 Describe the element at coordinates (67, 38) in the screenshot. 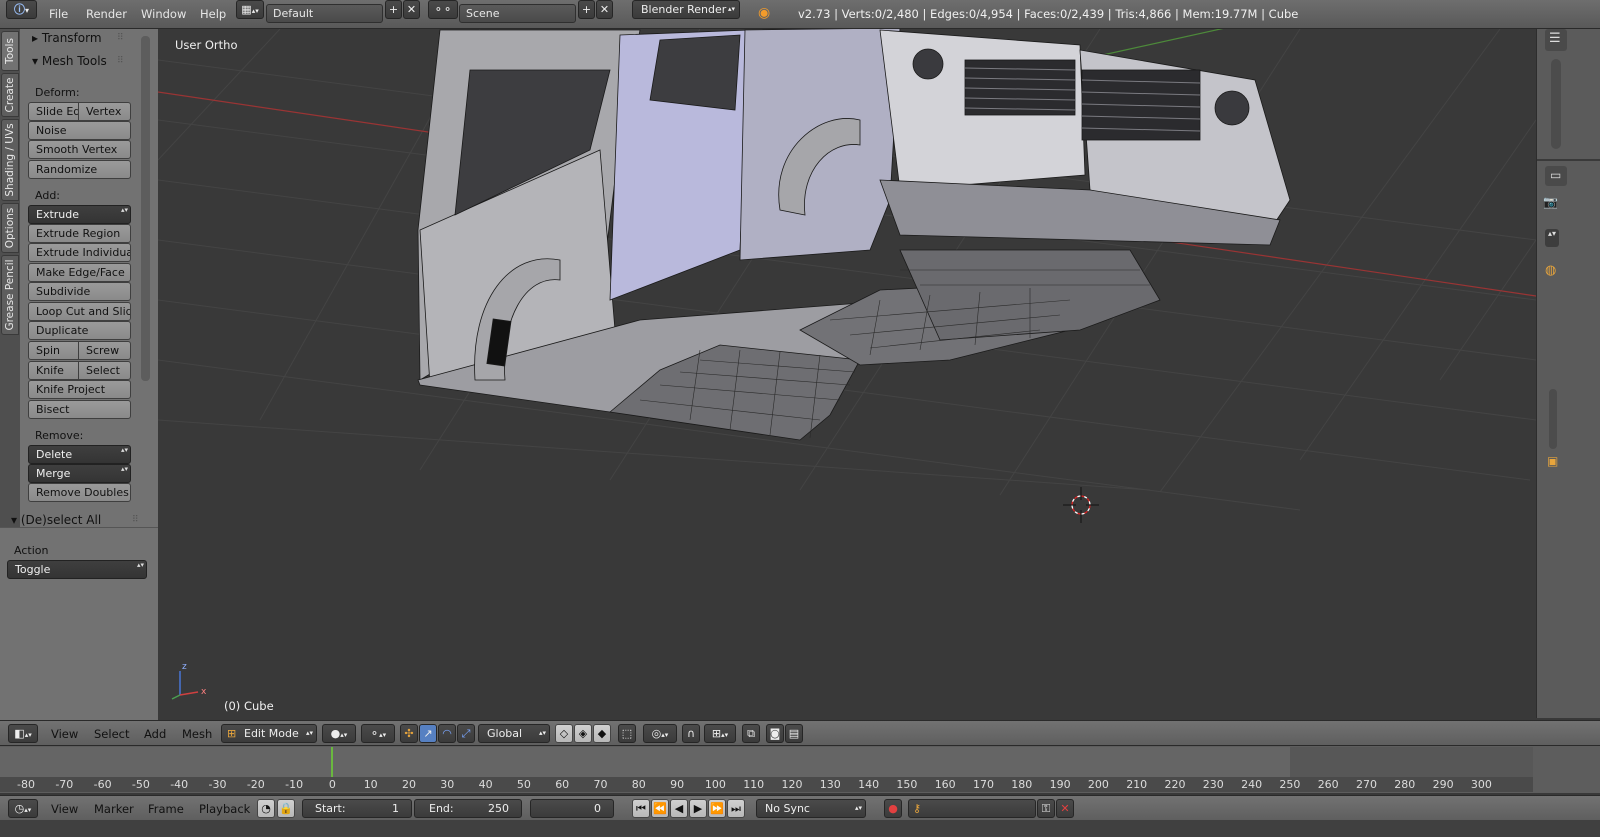

I see `transform-panel-header: ▸ Transform` at that location.